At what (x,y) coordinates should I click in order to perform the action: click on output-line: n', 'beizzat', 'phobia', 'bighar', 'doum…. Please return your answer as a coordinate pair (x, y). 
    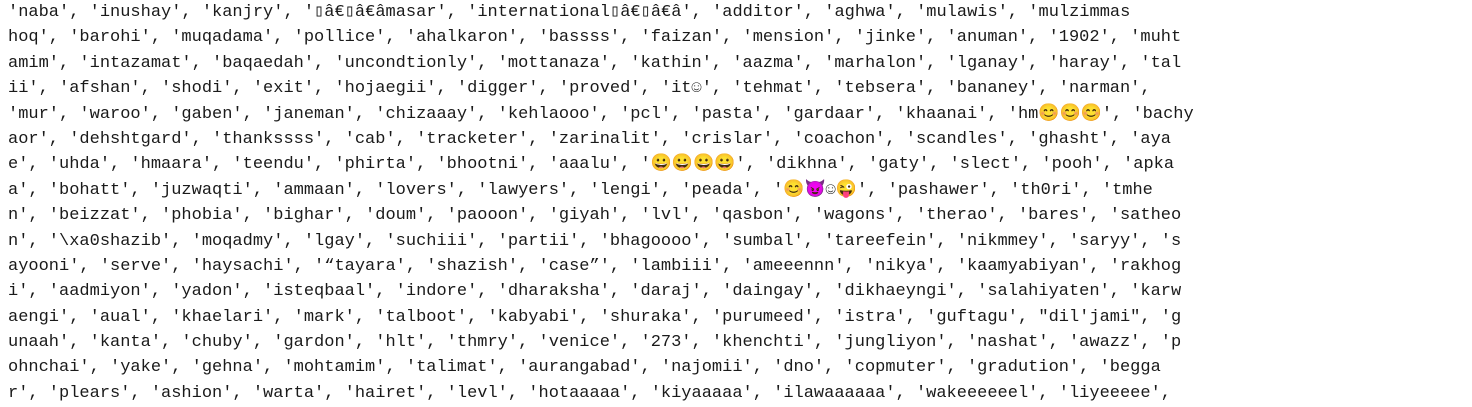
    Looking at the image, I should click on (595, 216).